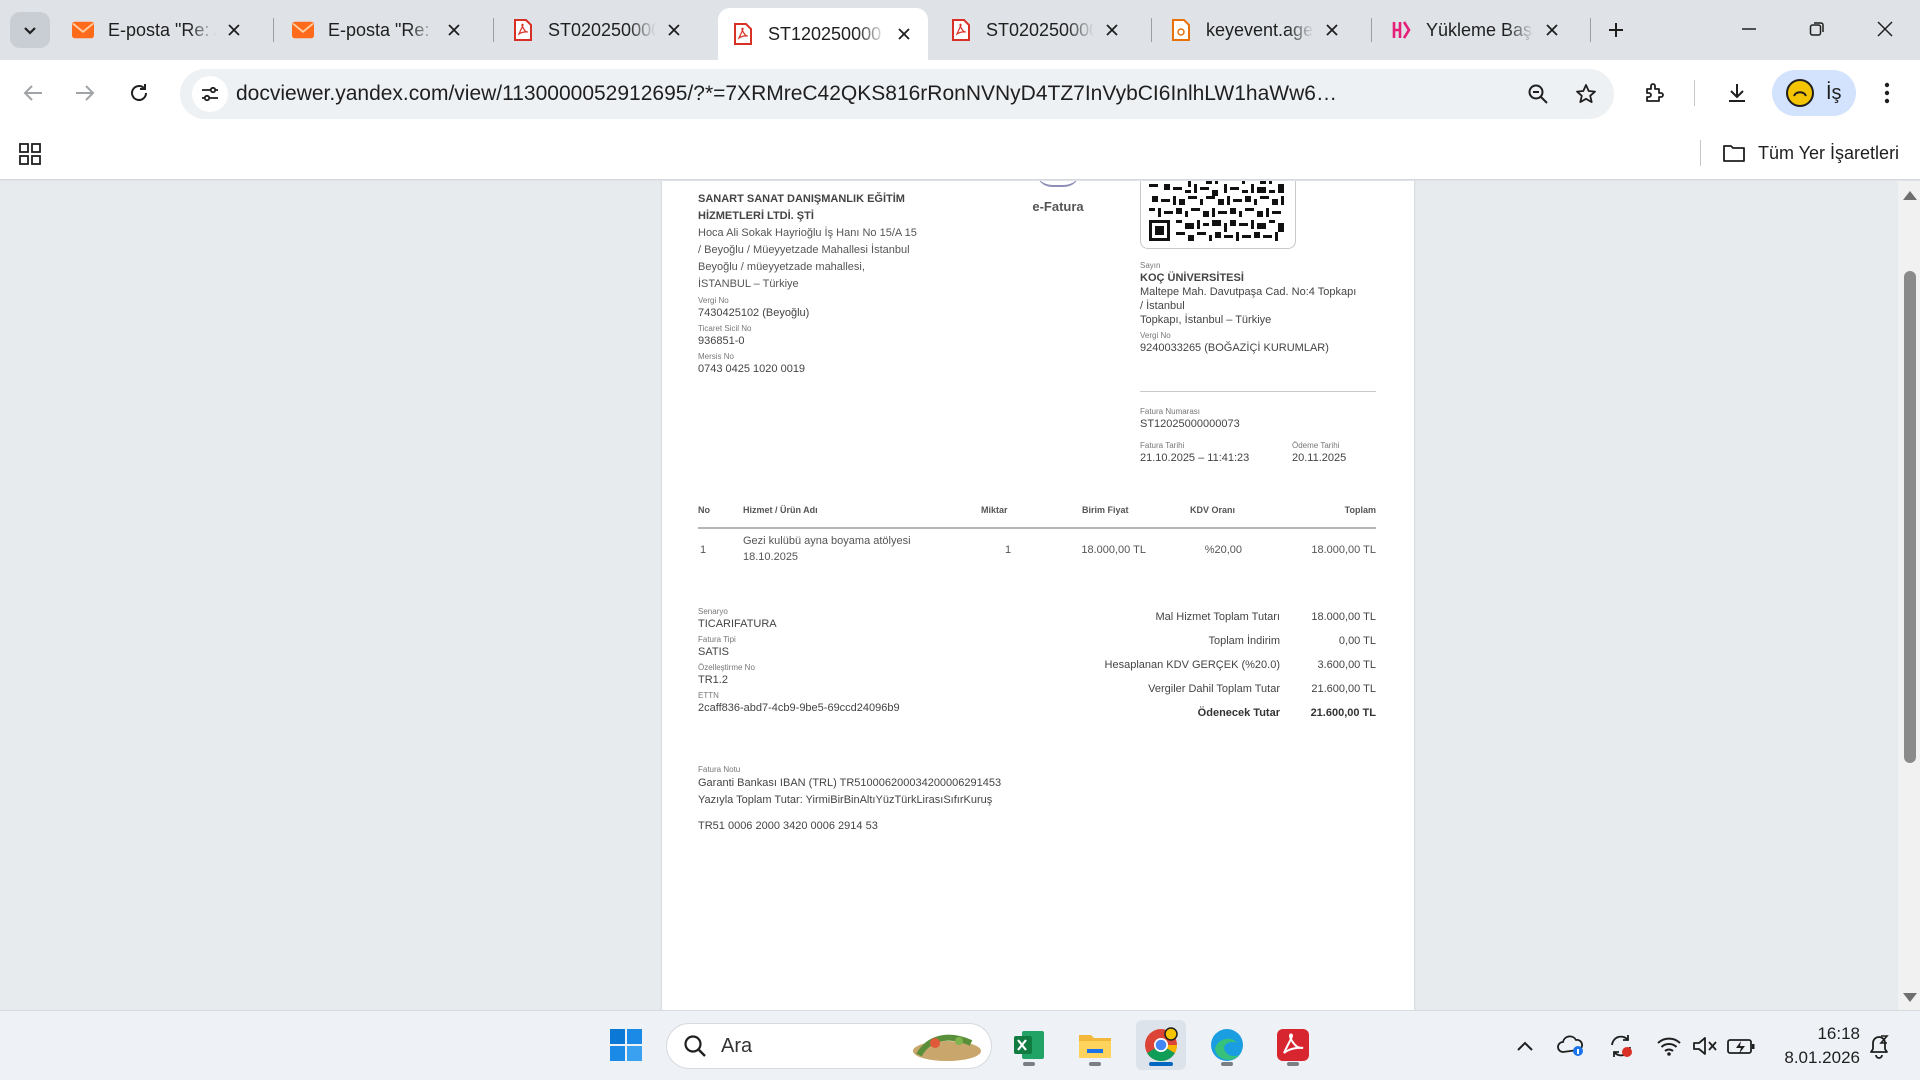 Image resolution: width=1920 pixels, height=1080 pixels. Describe the element at coordinates (1749, 29) in the screenshot. I see `minimize-button` at that location.